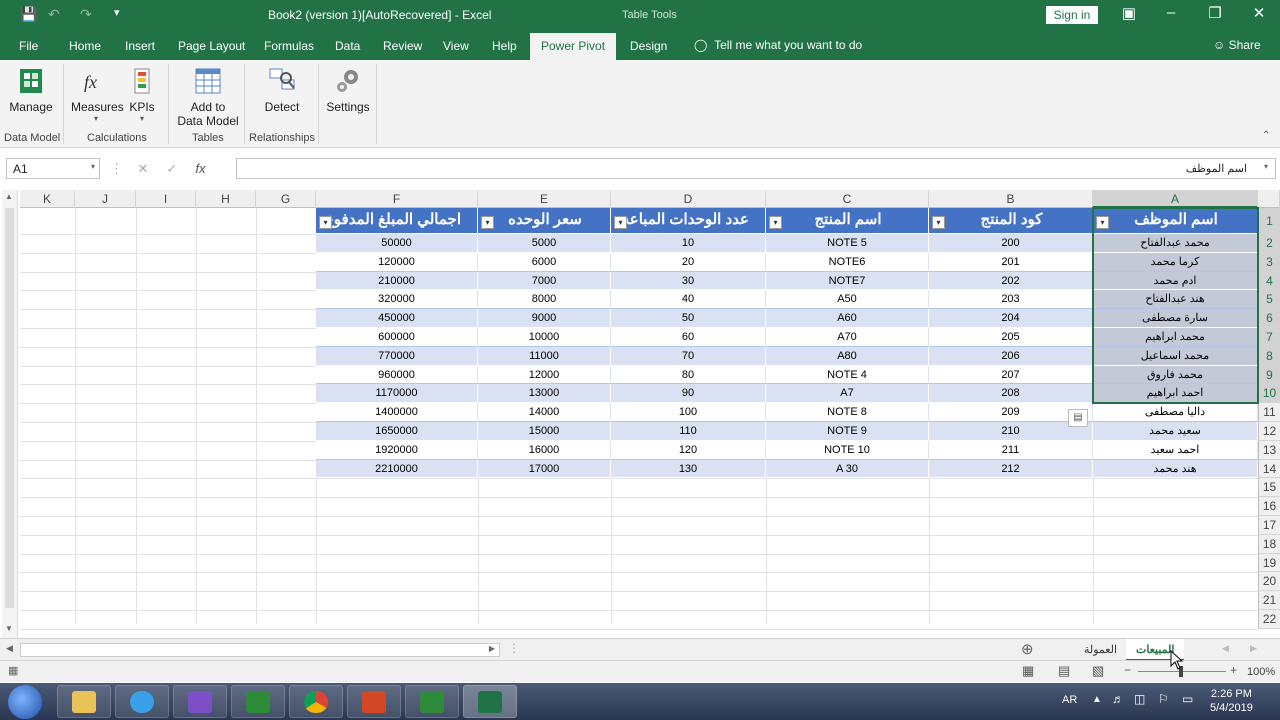 The height and width of the screenshot is (720, 1280). What do you see at coordinates (1011, 199) in the screenshot?
I see `column-header-b: B` at bounding box center [1011, 199].